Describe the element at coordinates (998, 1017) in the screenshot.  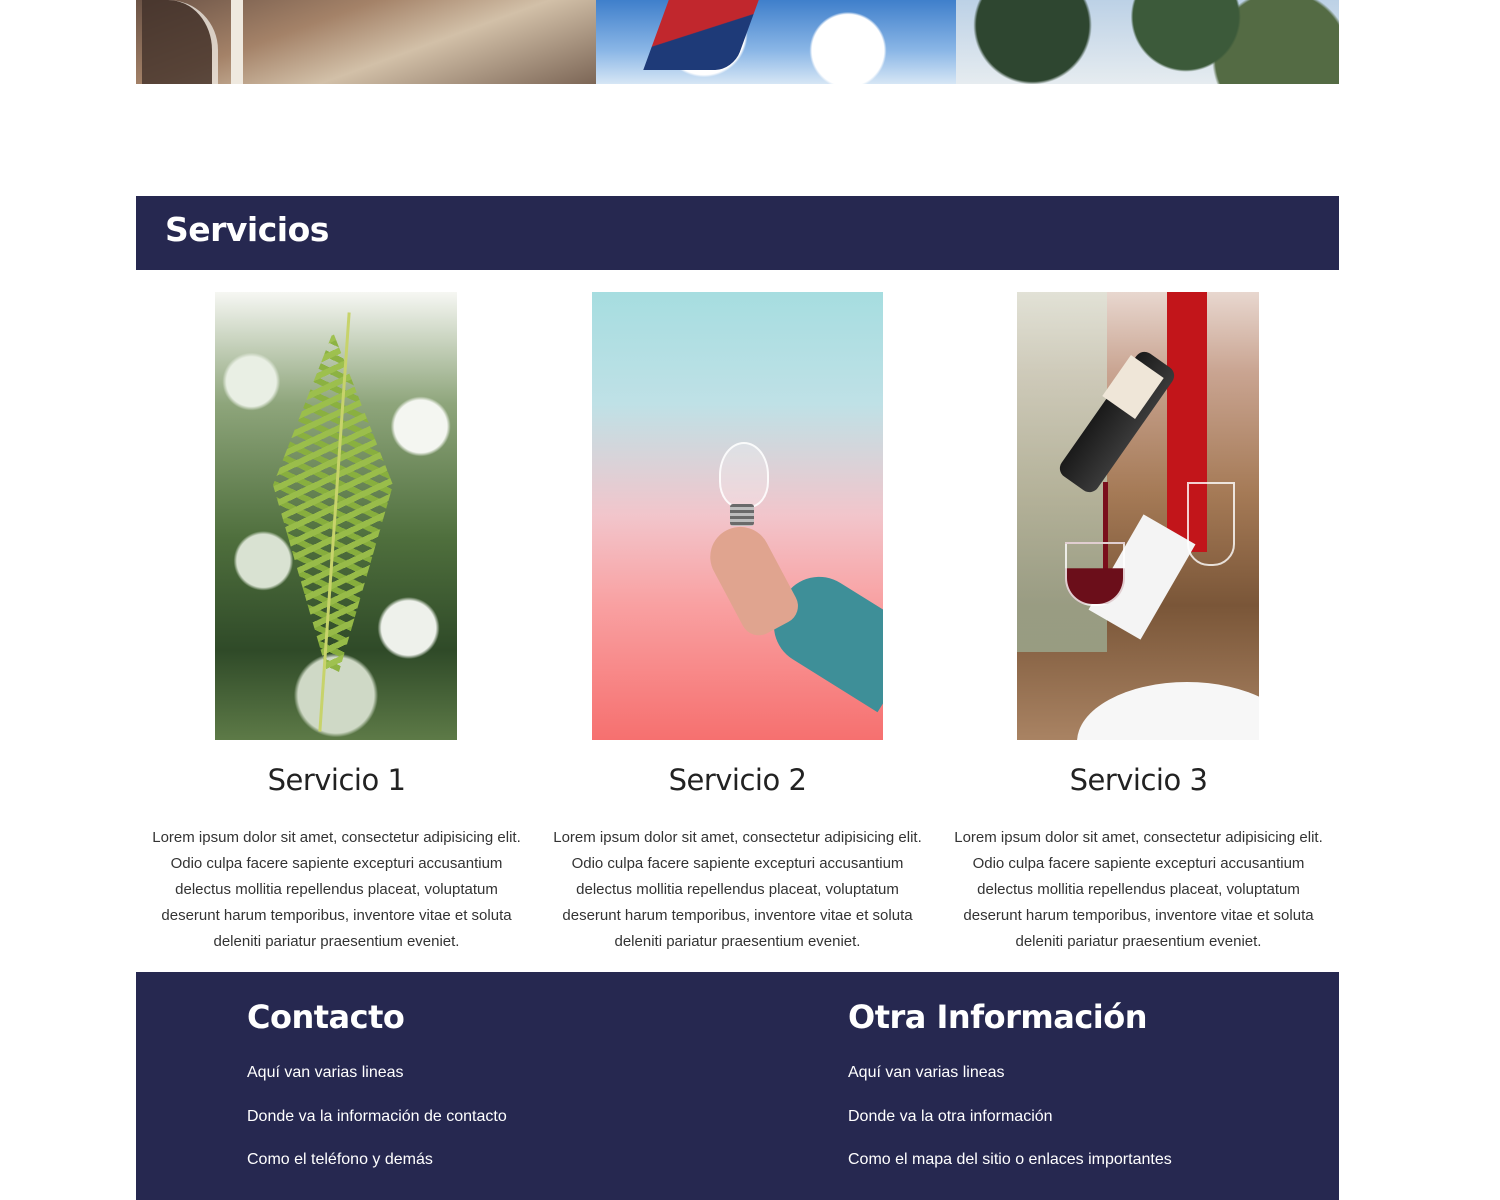
I see `footer-other-info-title: Otra Información` at that location.